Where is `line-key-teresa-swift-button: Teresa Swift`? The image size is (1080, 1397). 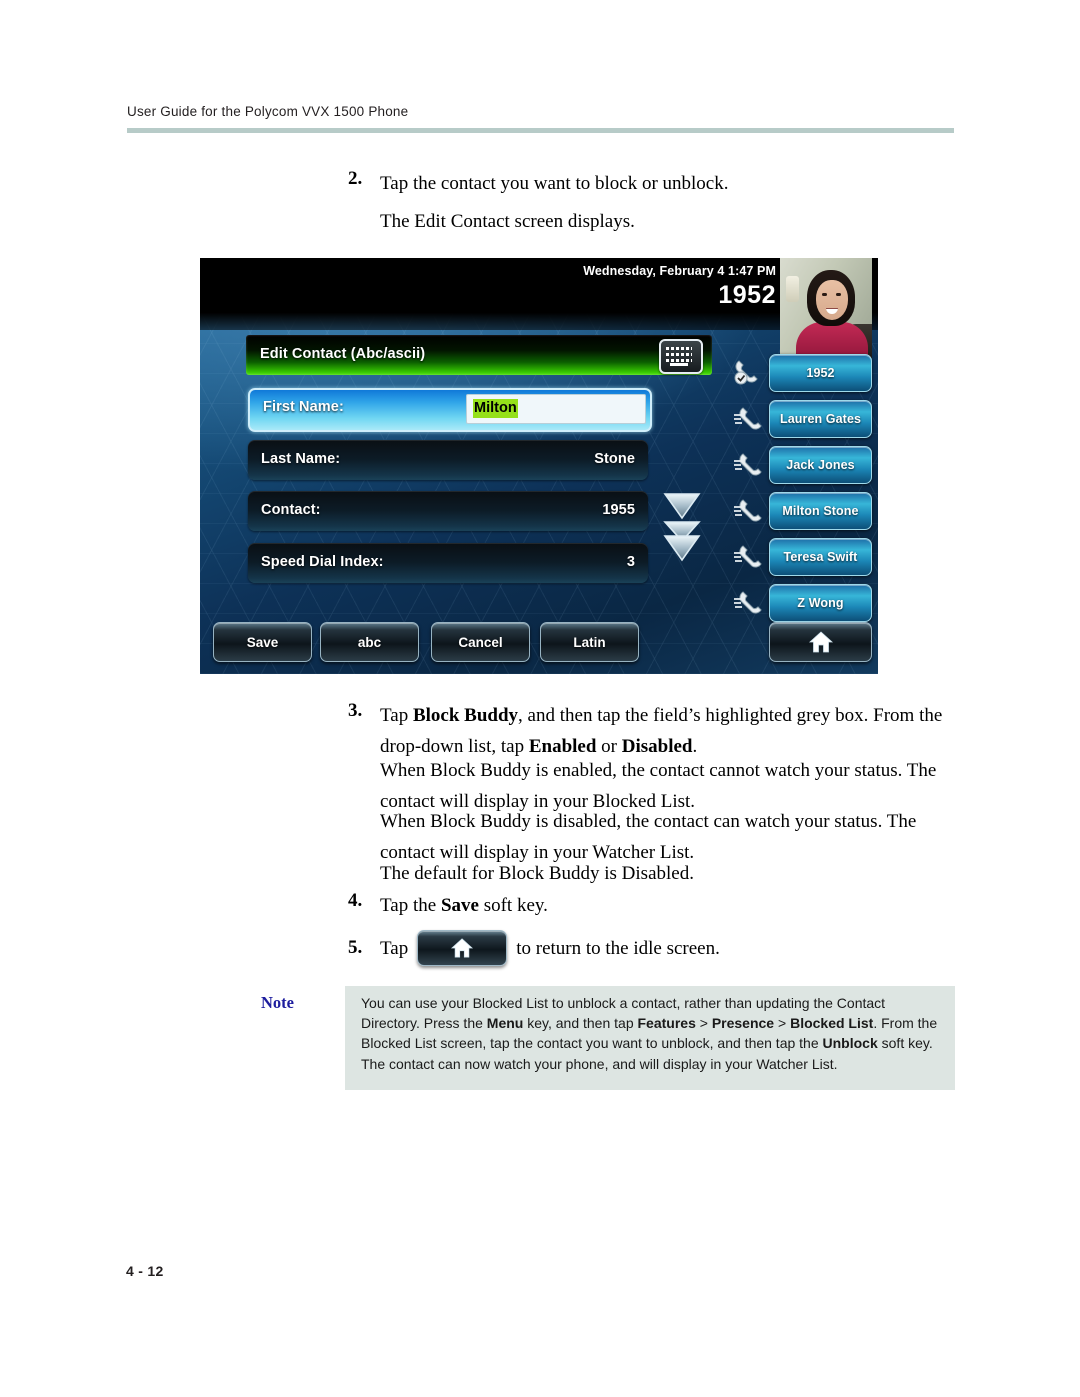 line-key-teresa-swift-button: Teresa Swift is located at coordinates (820, 557).